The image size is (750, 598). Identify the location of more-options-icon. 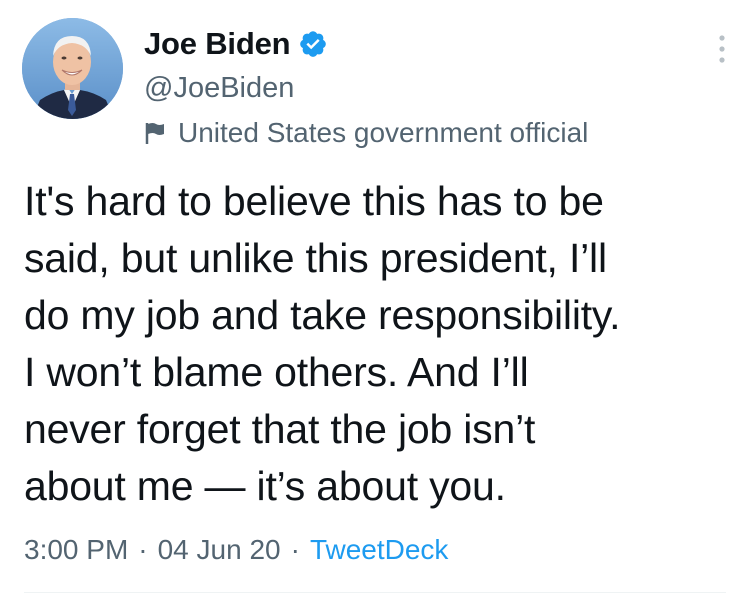
(722, 49).